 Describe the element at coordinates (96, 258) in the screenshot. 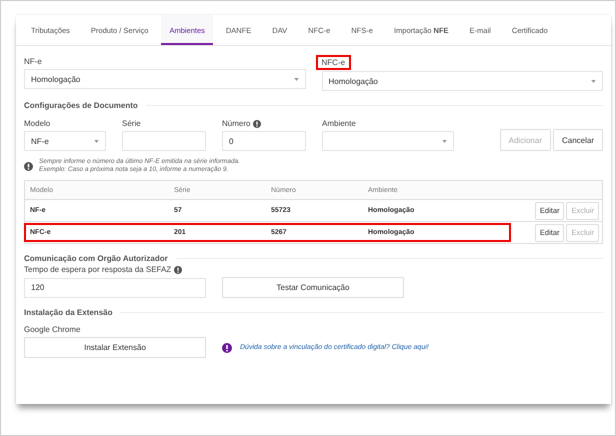

I see `section-title: Comunicação com Orgão Autorizador` at that location.